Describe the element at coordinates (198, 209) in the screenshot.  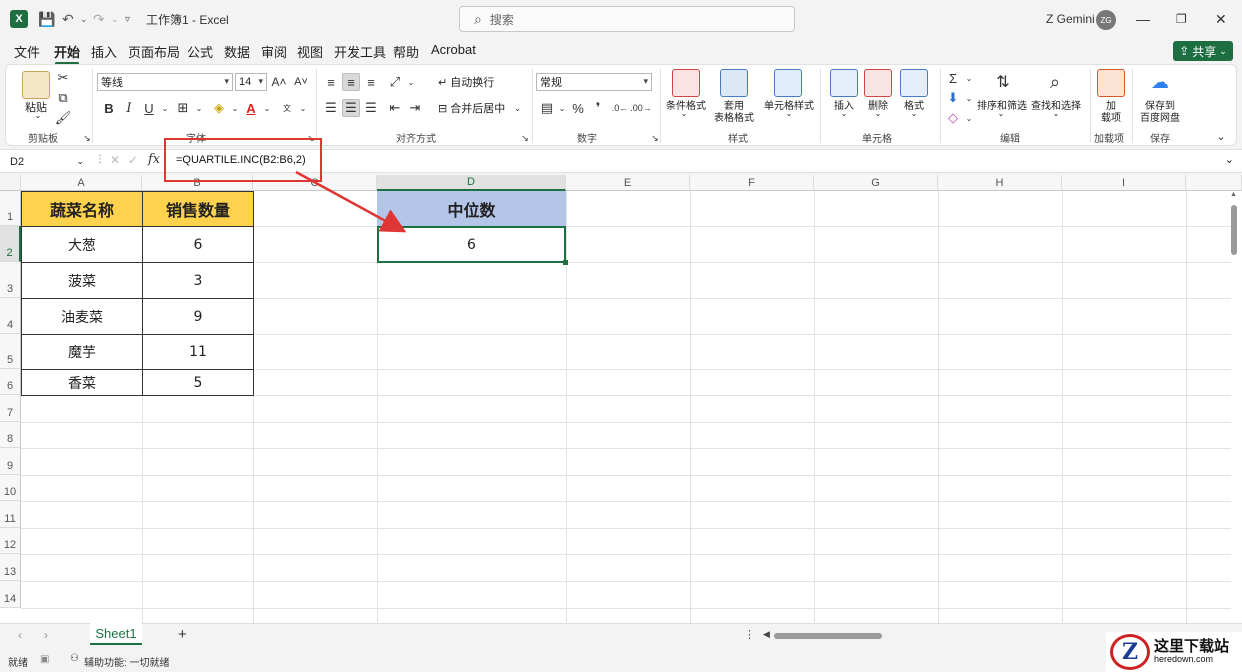
I see `cell-b1: 销售数量` at that location.